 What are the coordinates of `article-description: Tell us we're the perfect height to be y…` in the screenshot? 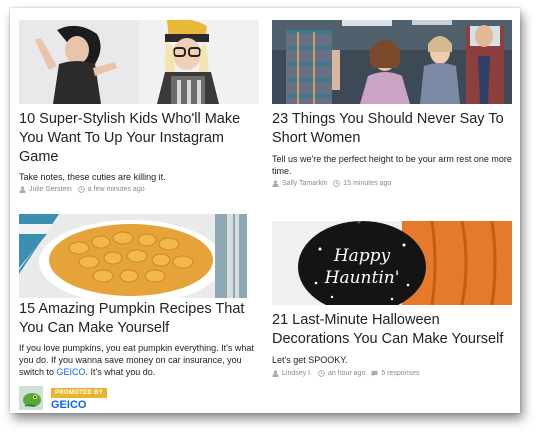 It's located at (392, 165).